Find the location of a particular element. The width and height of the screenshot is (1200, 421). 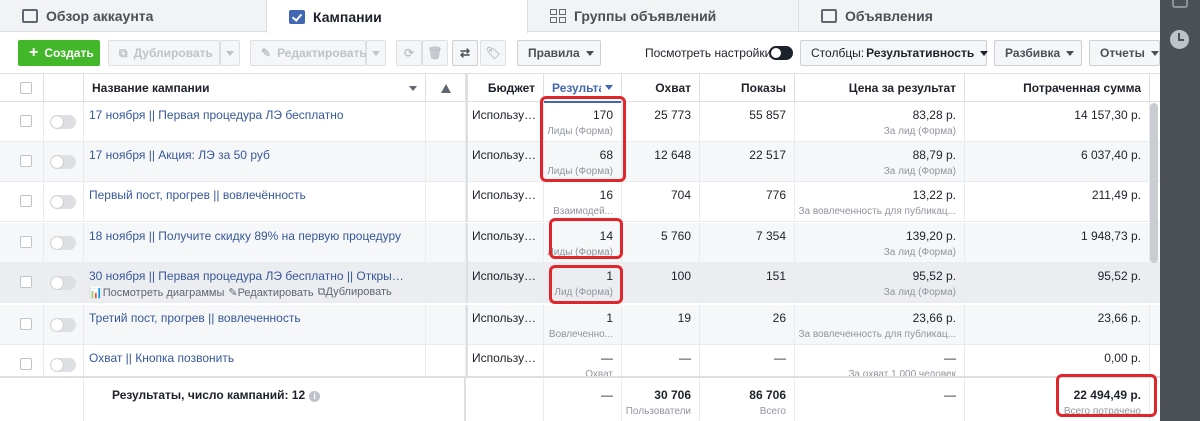

view-charts-link: 📊Посмотреть диаграммы is located at coordinates (156, 292).